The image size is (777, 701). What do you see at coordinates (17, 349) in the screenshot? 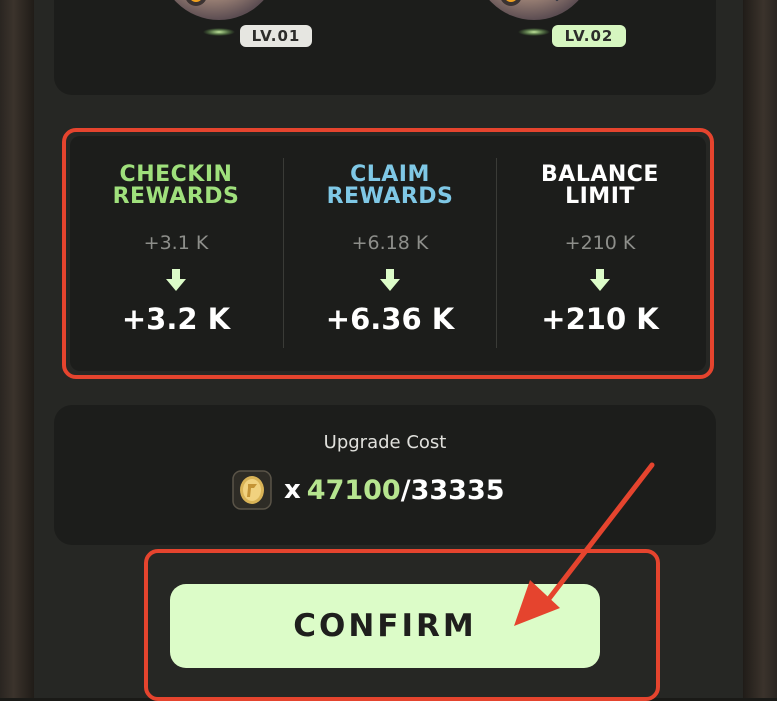
I see `left-frame-border` at bounding box center [17, 349].